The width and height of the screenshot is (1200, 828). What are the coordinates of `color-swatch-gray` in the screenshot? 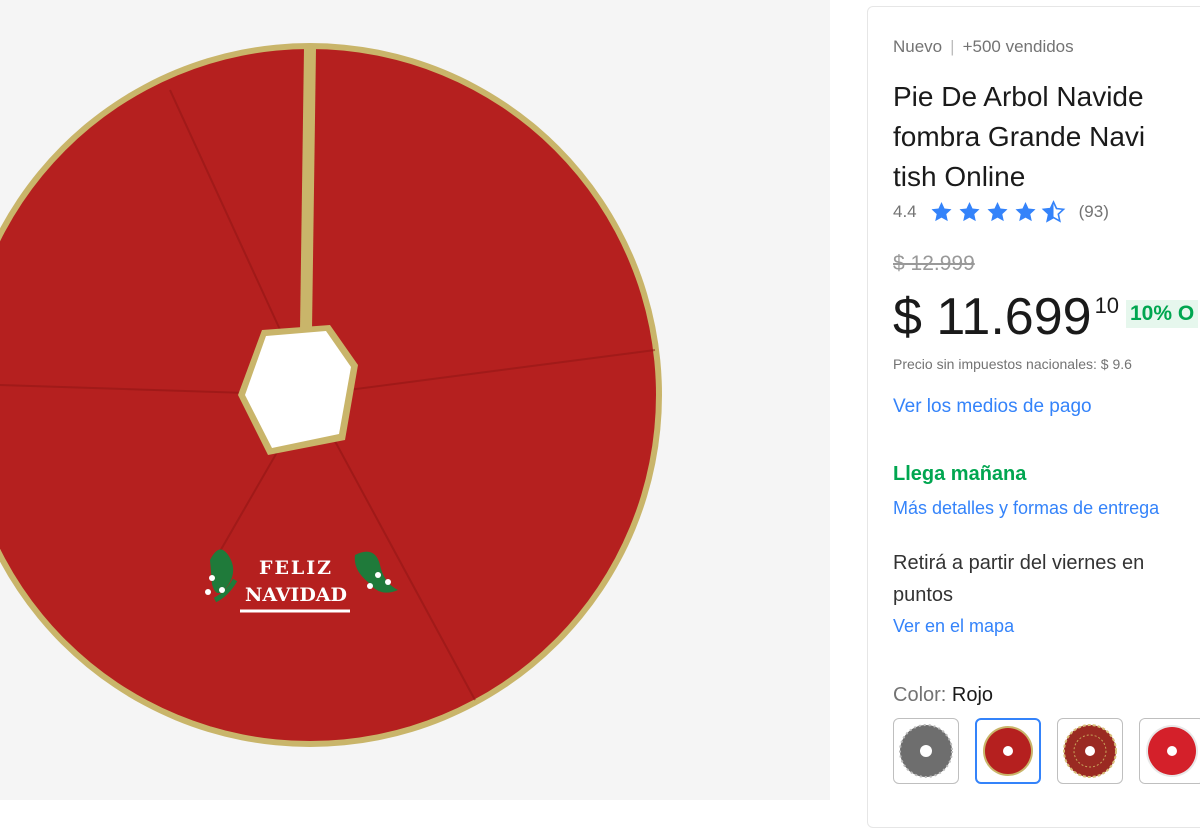 It's located at (926, 751).